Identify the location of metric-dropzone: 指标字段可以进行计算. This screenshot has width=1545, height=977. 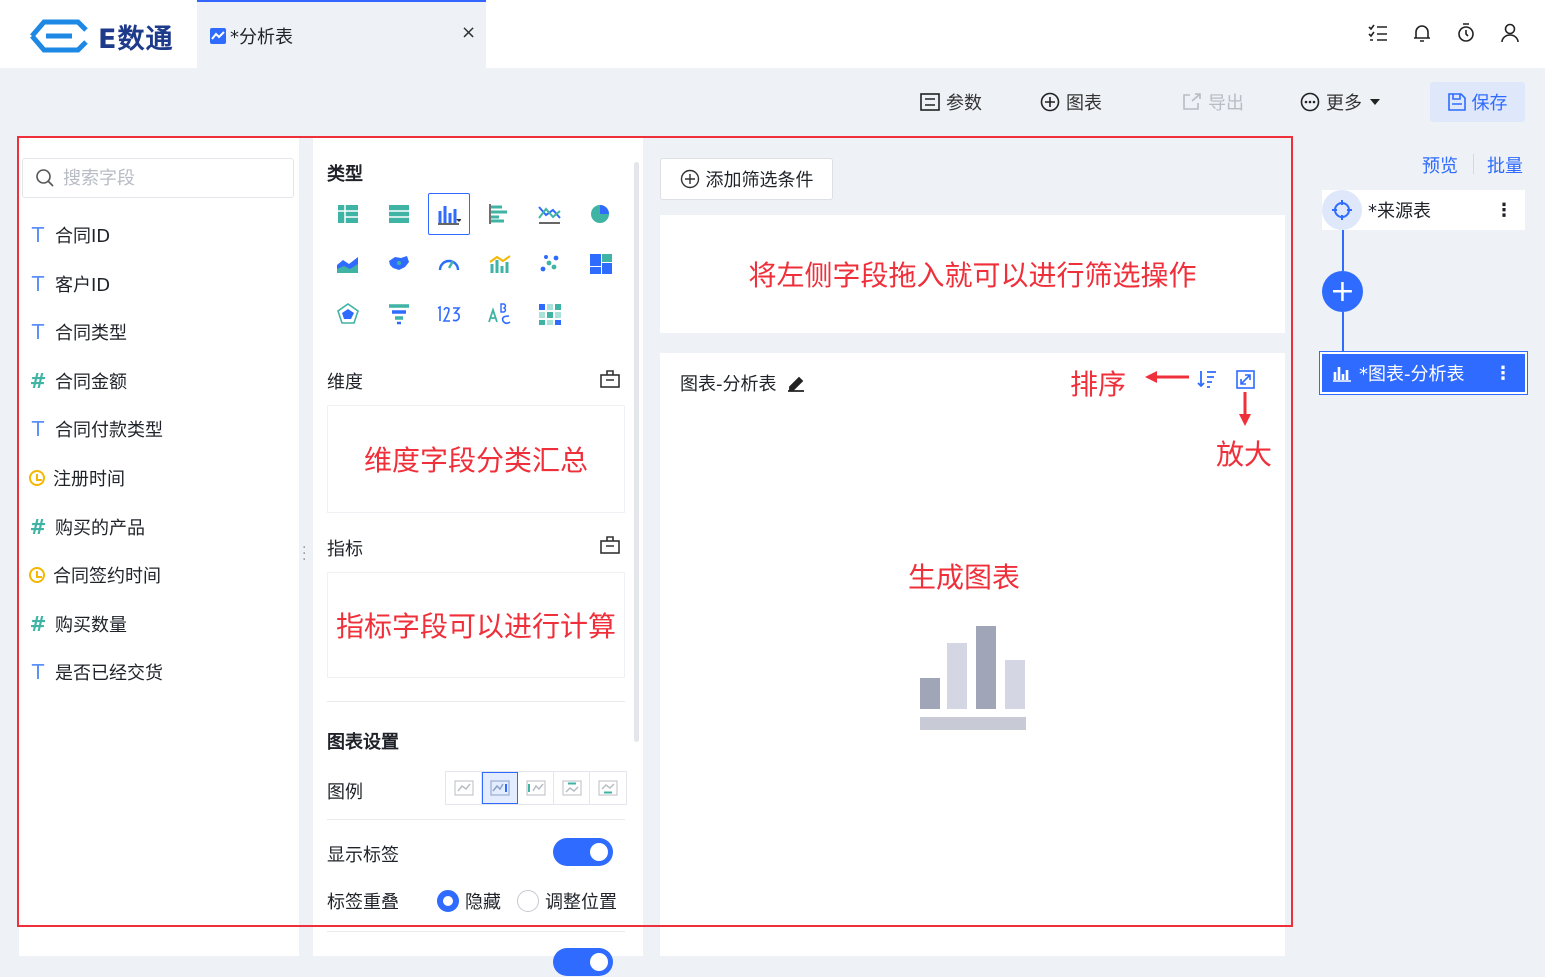
(476, 625).